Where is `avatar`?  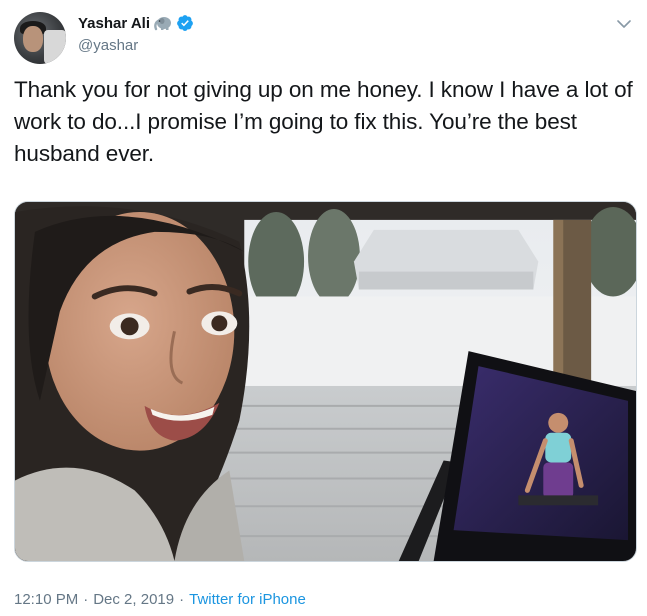 avatar is located at coordinates (40, 38).